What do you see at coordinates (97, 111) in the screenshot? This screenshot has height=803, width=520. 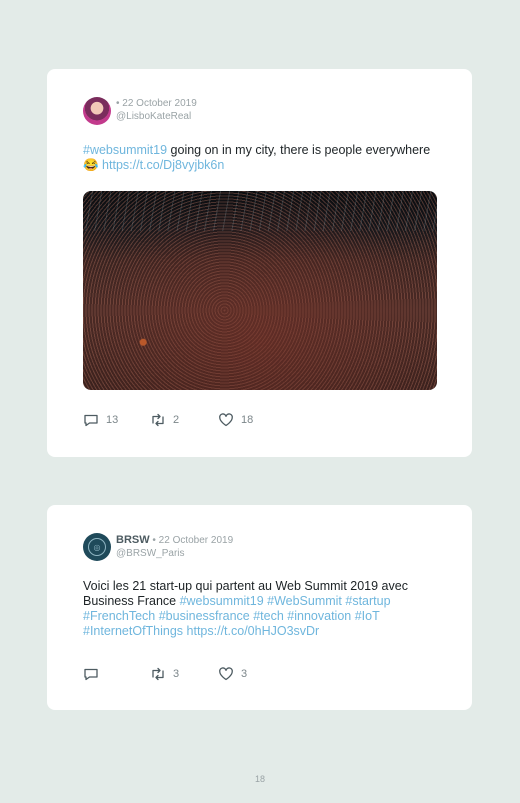 I see `avatar` at bounding box center [97, 111].